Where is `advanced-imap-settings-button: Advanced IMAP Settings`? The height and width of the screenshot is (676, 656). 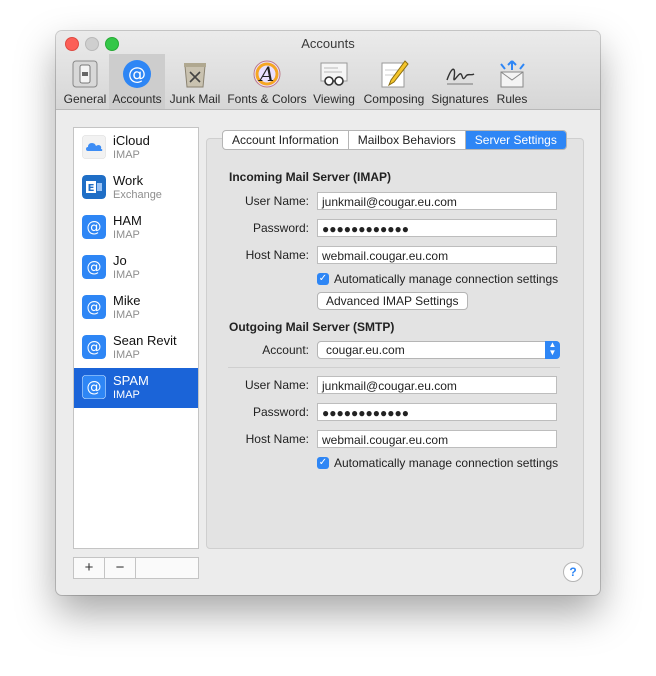 advanced-imap-settings-button: Advanced IMAP Settings is located at coordinates (392, 301).